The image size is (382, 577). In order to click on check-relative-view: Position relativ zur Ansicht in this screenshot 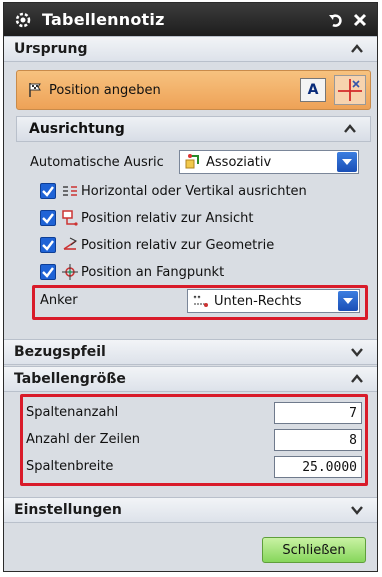, I will do `click(146, 218)`.